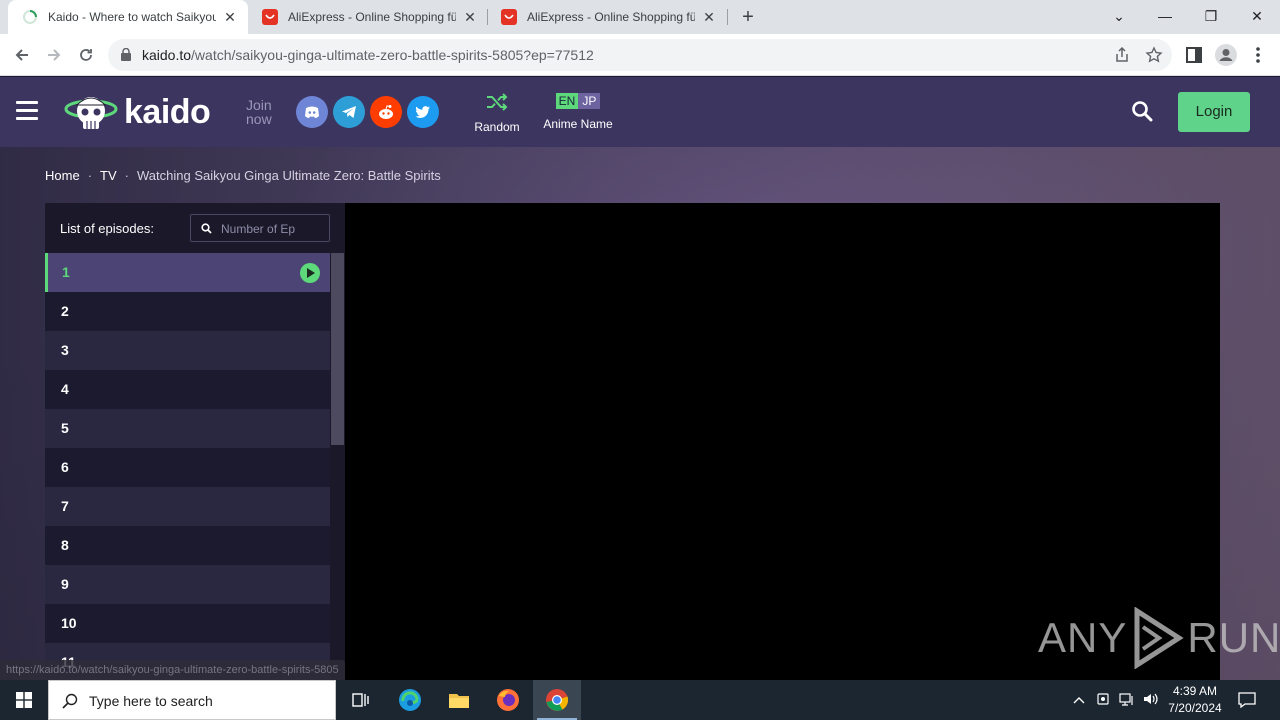  I want to click on anime-name-label: Anime Name, so click(578, 124).